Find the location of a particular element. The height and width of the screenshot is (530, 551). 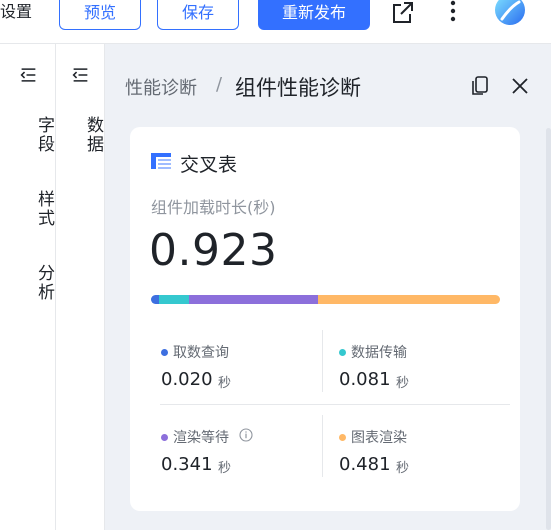

stat-label: 数据传输 is located at coordinates (379, 353).